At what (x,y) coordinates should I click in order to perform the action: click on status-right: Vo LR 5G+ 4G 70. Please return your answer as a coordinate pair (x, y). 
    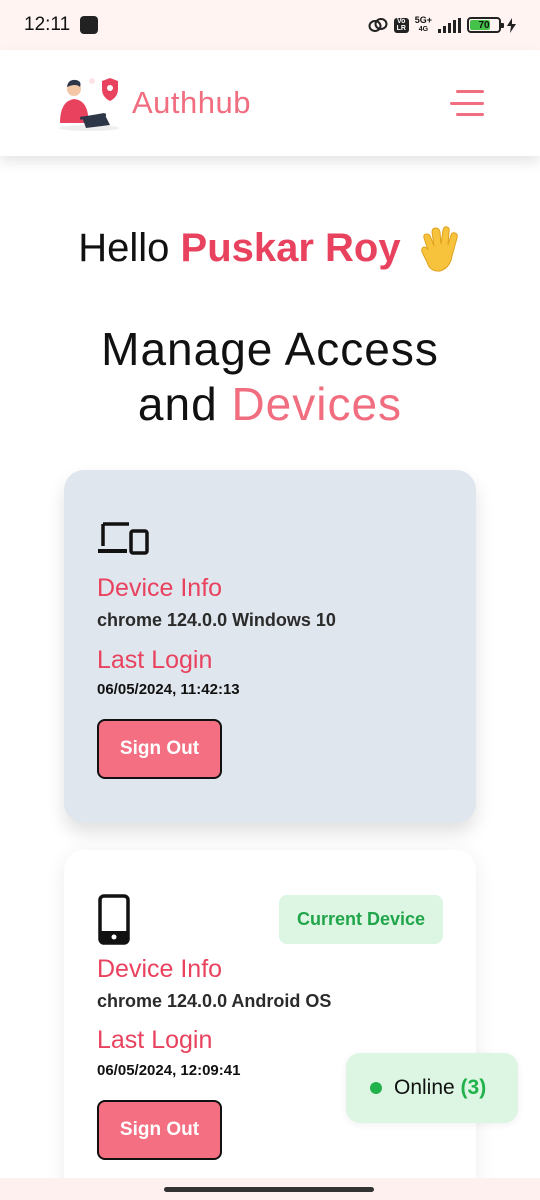
    Looking at the image, I should click on (442, 25).